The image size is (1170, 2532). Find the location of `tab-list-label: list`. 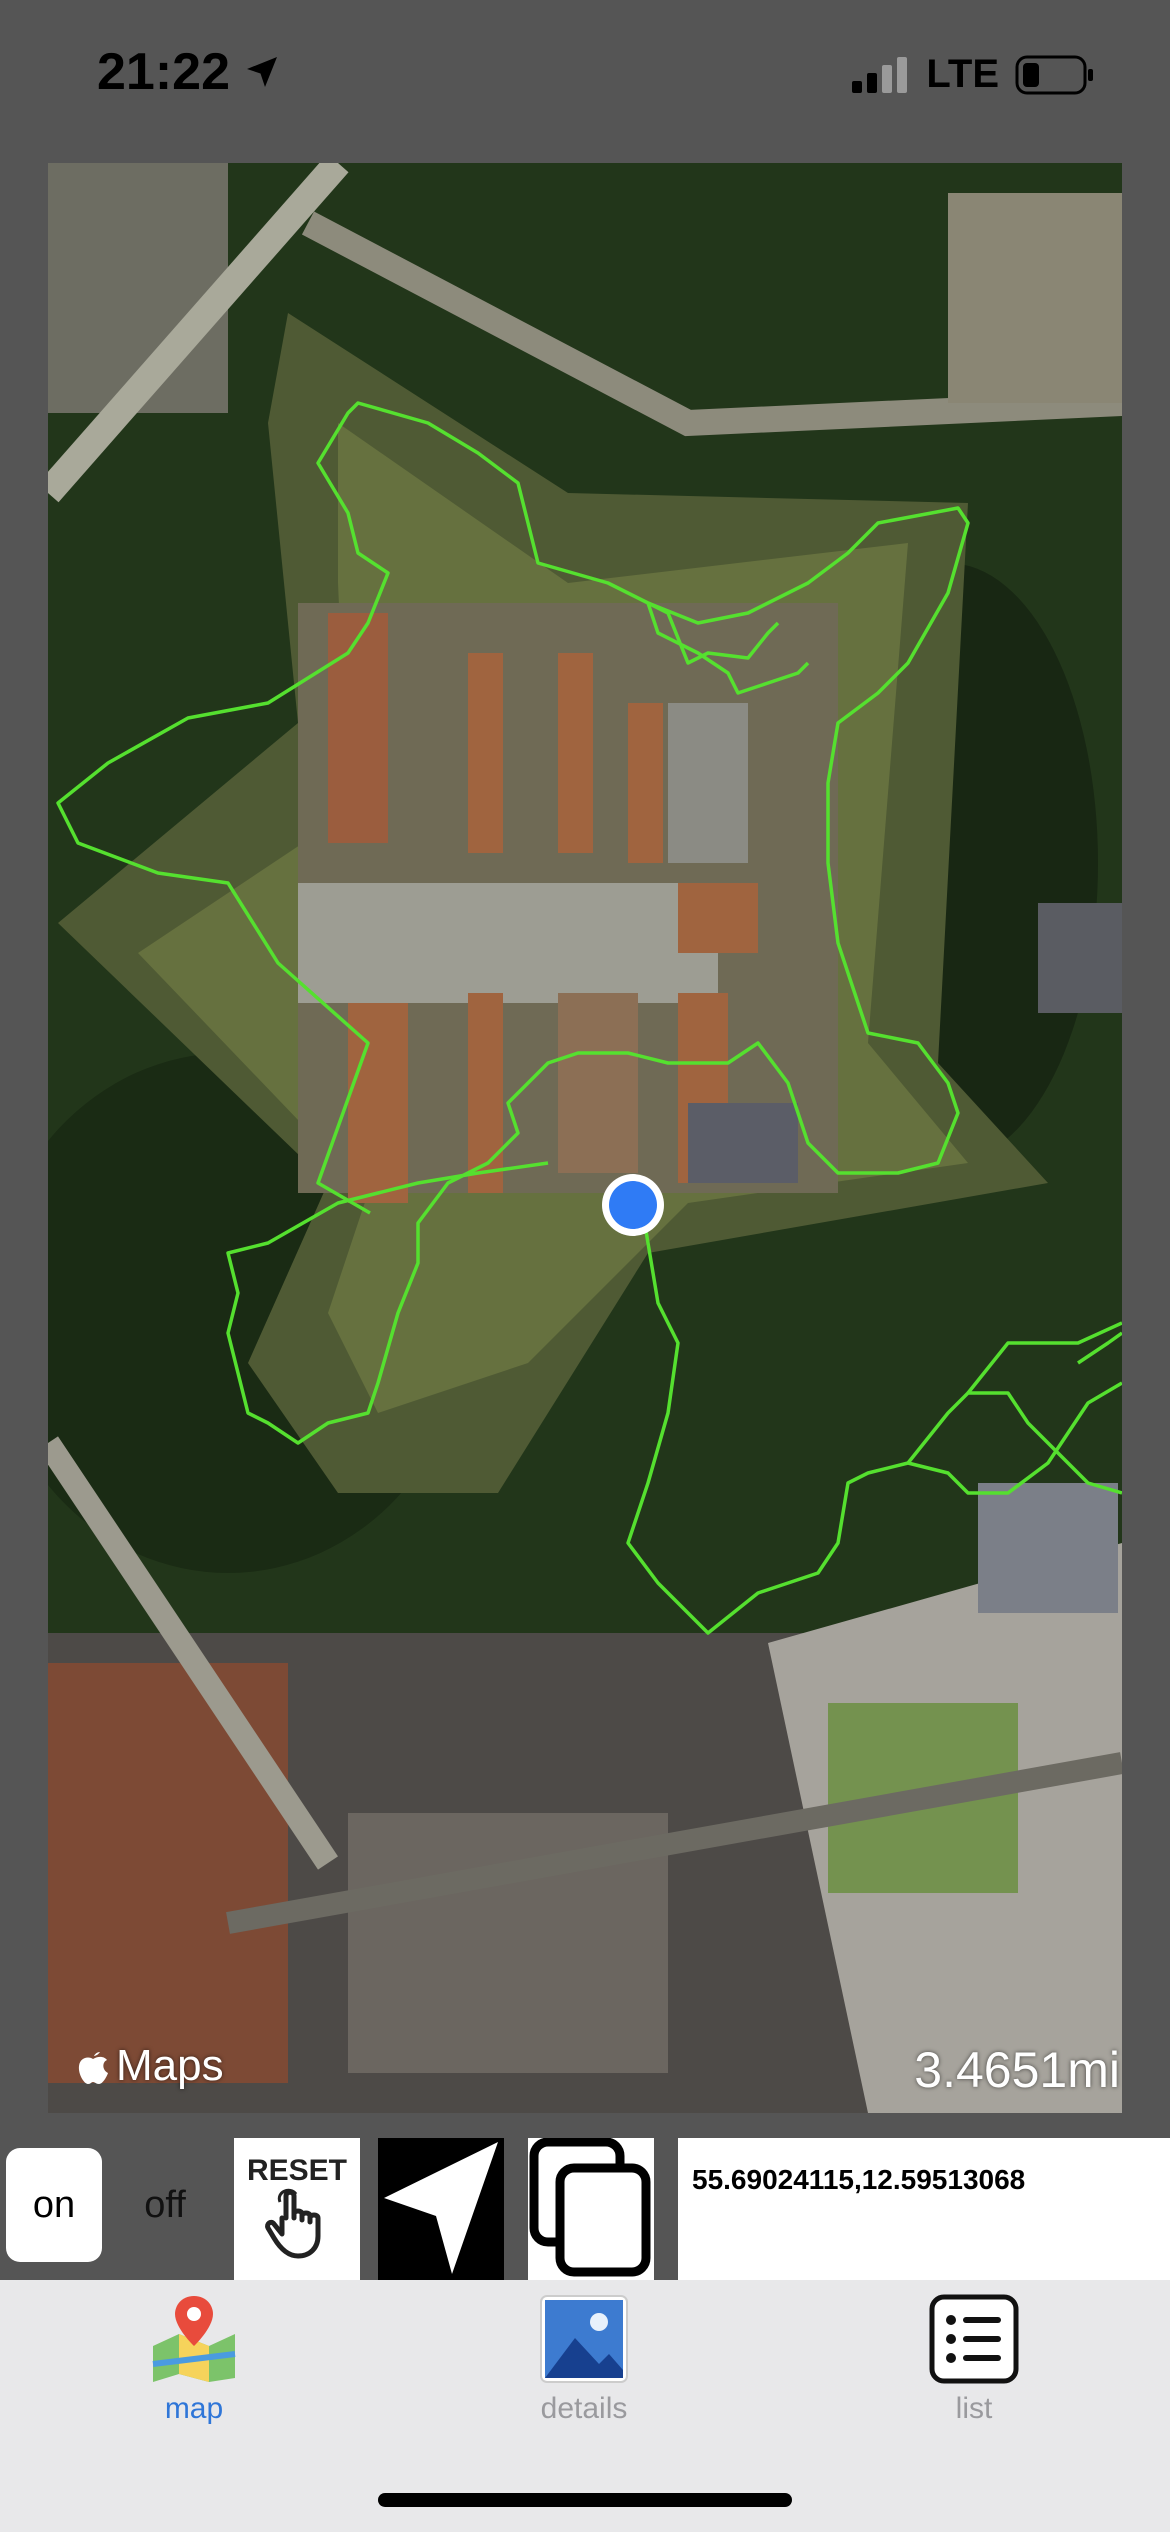

tab-list-label: list is located at coordinates (974, 2408).